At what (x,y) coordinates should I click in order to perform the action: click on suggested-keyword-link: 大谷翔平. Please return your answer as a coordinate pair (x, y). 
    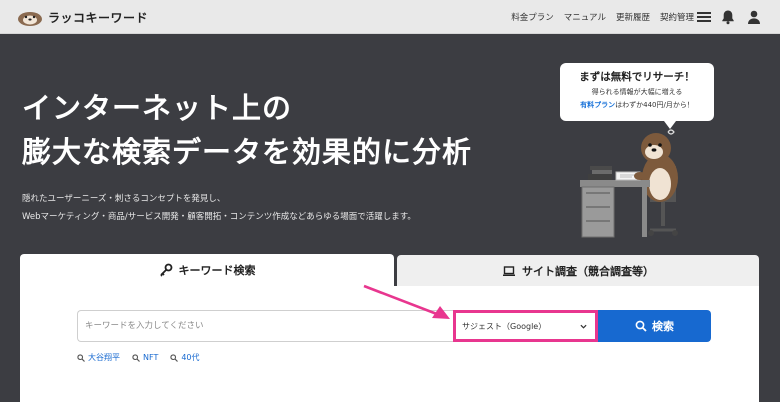
    Looking at the image, I should click on (98, 357).